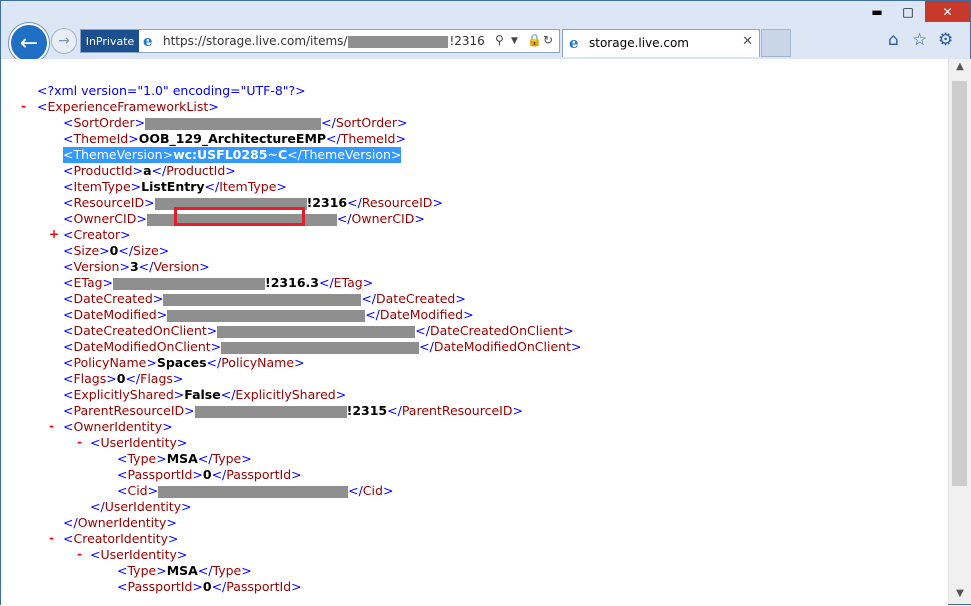  I want to click on scroll-down-icon: ▼, so click(960, 595).